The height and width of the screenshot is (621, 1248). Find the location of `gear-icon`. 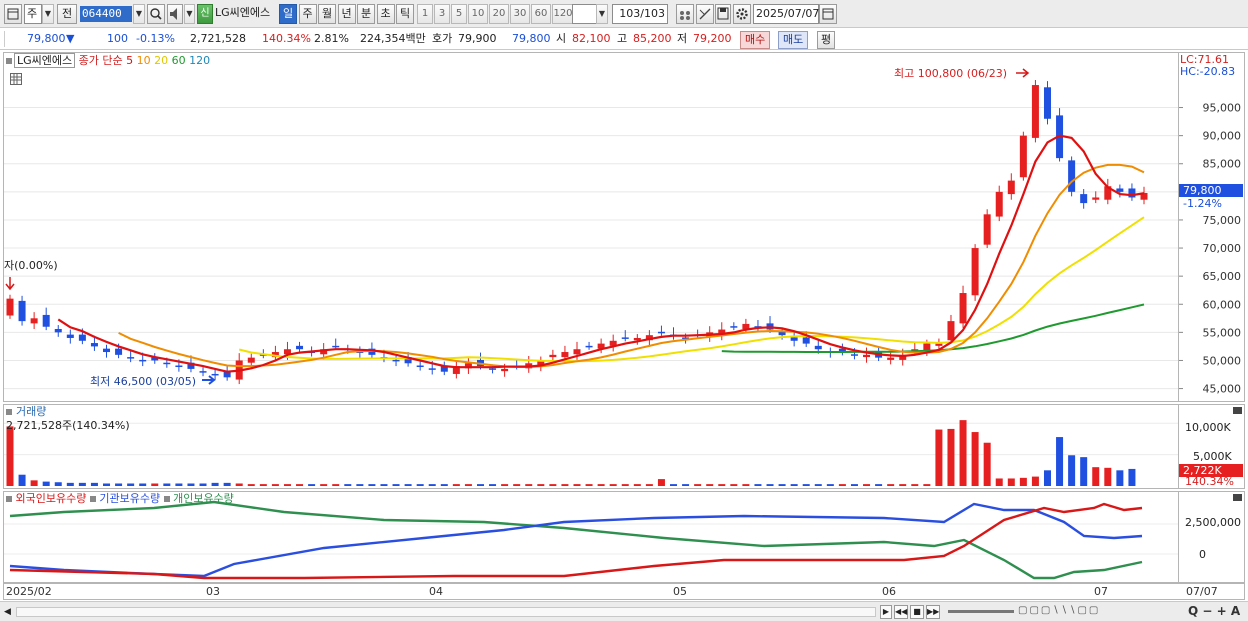

gear-icon is located at coordinates (742, 14).